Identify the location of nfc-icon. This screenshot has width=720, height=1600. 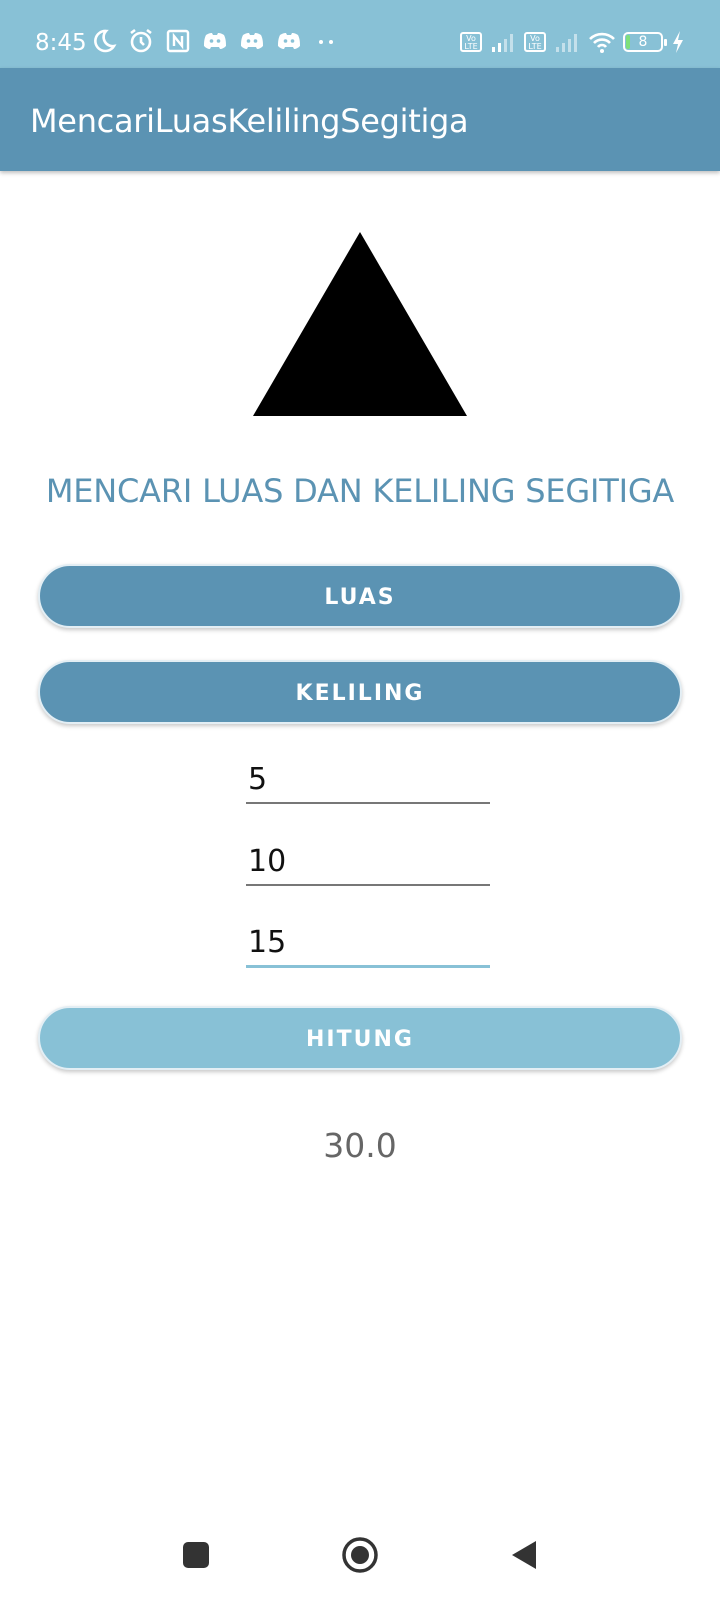
(178, 41).